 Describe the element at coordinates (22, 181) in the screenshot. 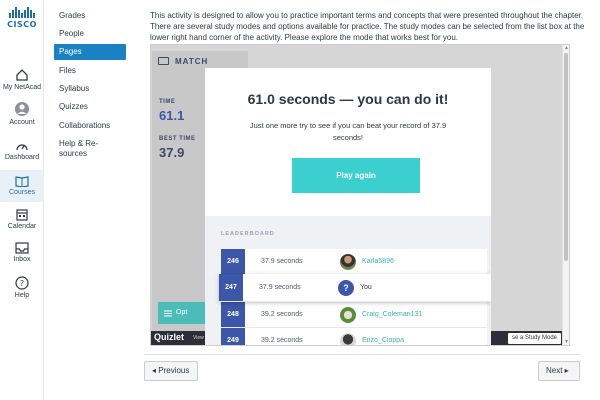

I see `book-icon` at that location.